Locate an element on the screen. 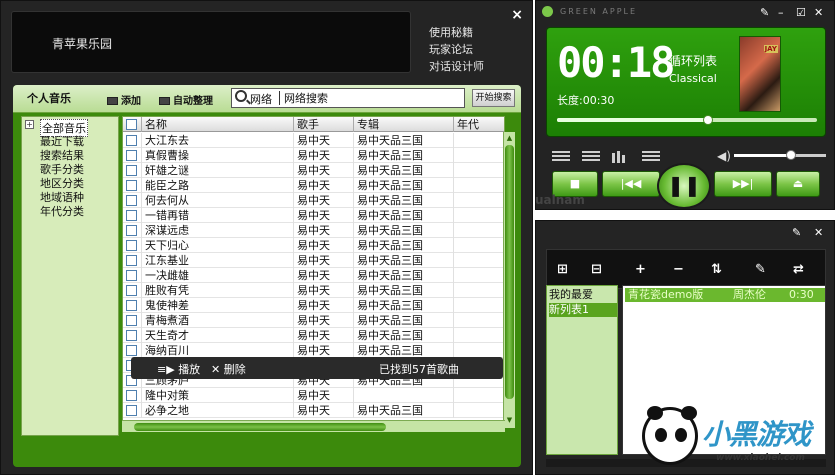 Image resolution: width=835 pixels, height=475 pixels. minimize-icon: – is located at coordinates (781, 12).